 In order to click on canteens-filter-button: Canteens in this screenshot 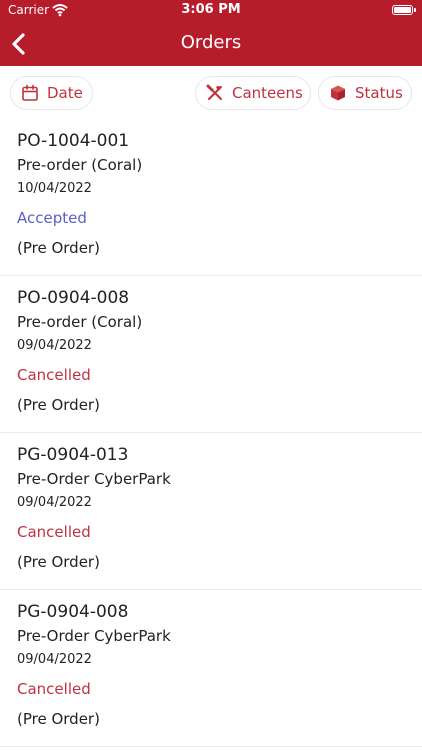, I will do `click(253, 93)`.